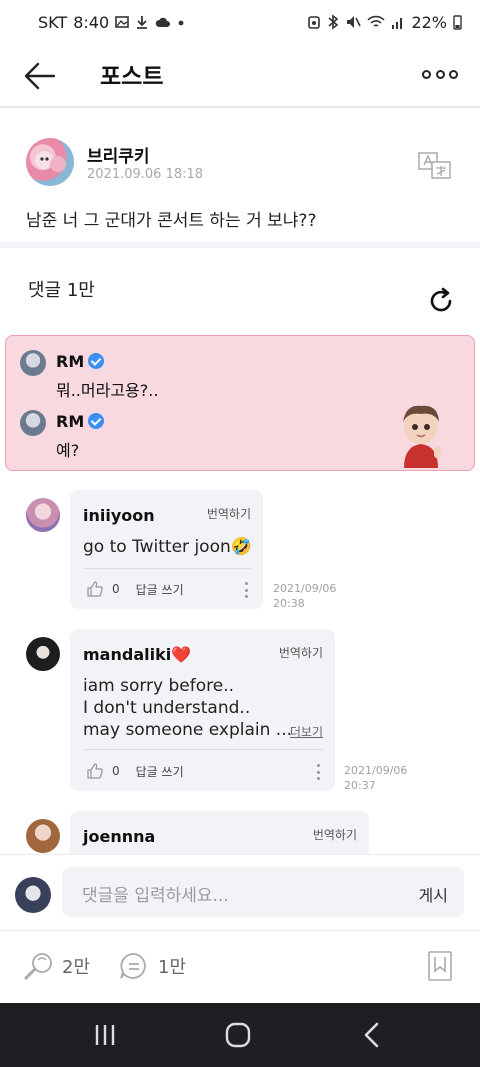 This screenshot has width=480, height=1067. Describe the element at coordinates (181, 23) in the screenshot. I see `dot-icon` at that location.